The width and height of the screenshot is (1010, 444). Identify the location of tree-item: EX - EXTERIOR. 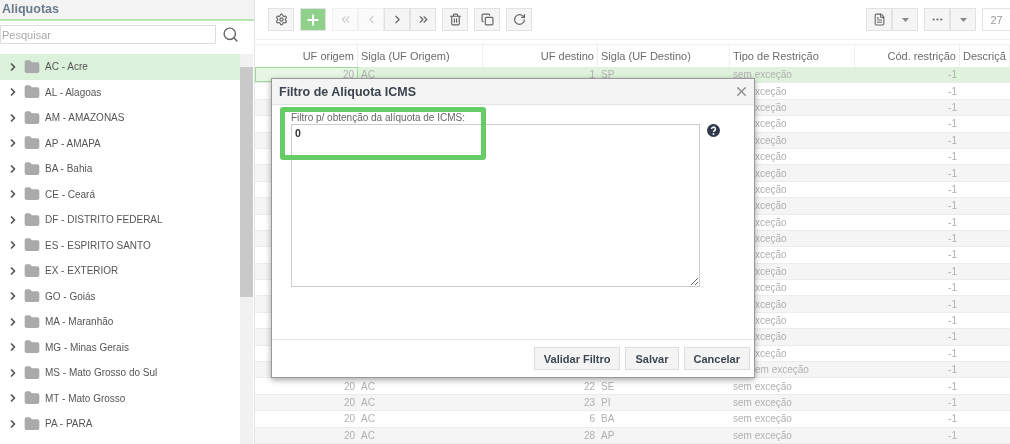
(120, 271).